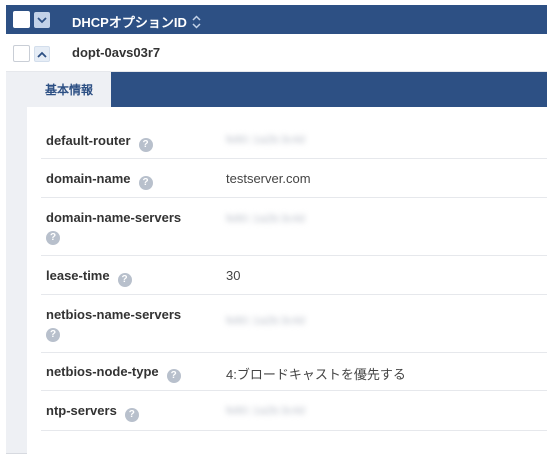  I want to click on property-row-netbios-name-servers: netbios-name-servers ? fe80::1a2b:3c4d, so click(294, 324).